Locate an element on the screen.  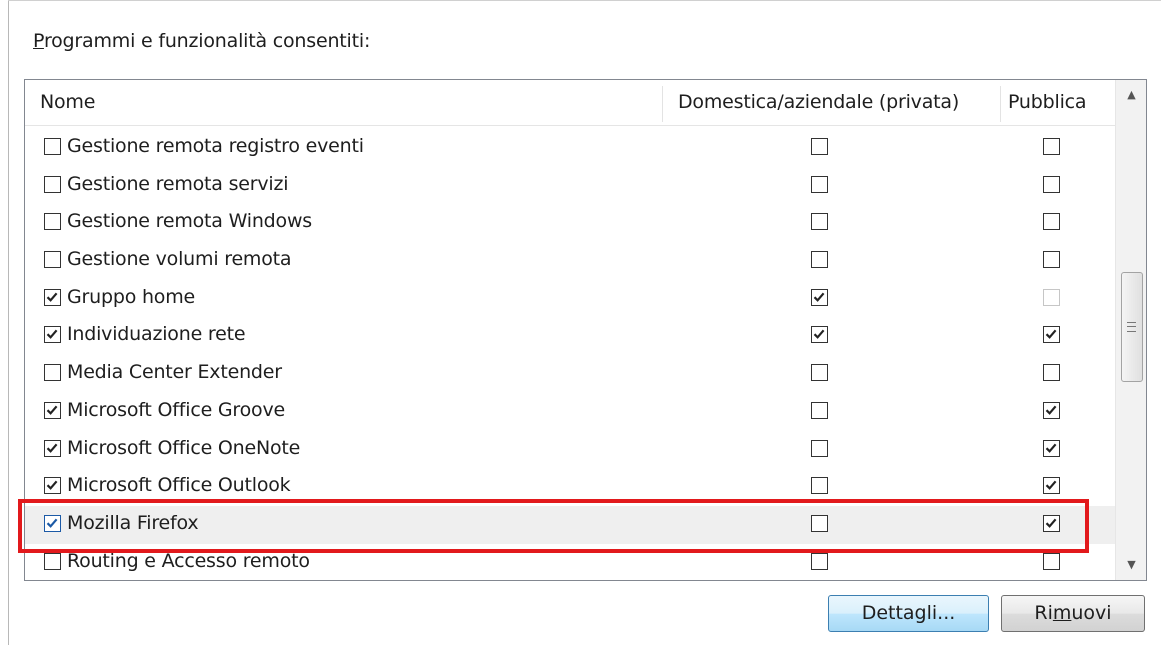
program-name: Media Center Extender is located at coordinates (174, 372).